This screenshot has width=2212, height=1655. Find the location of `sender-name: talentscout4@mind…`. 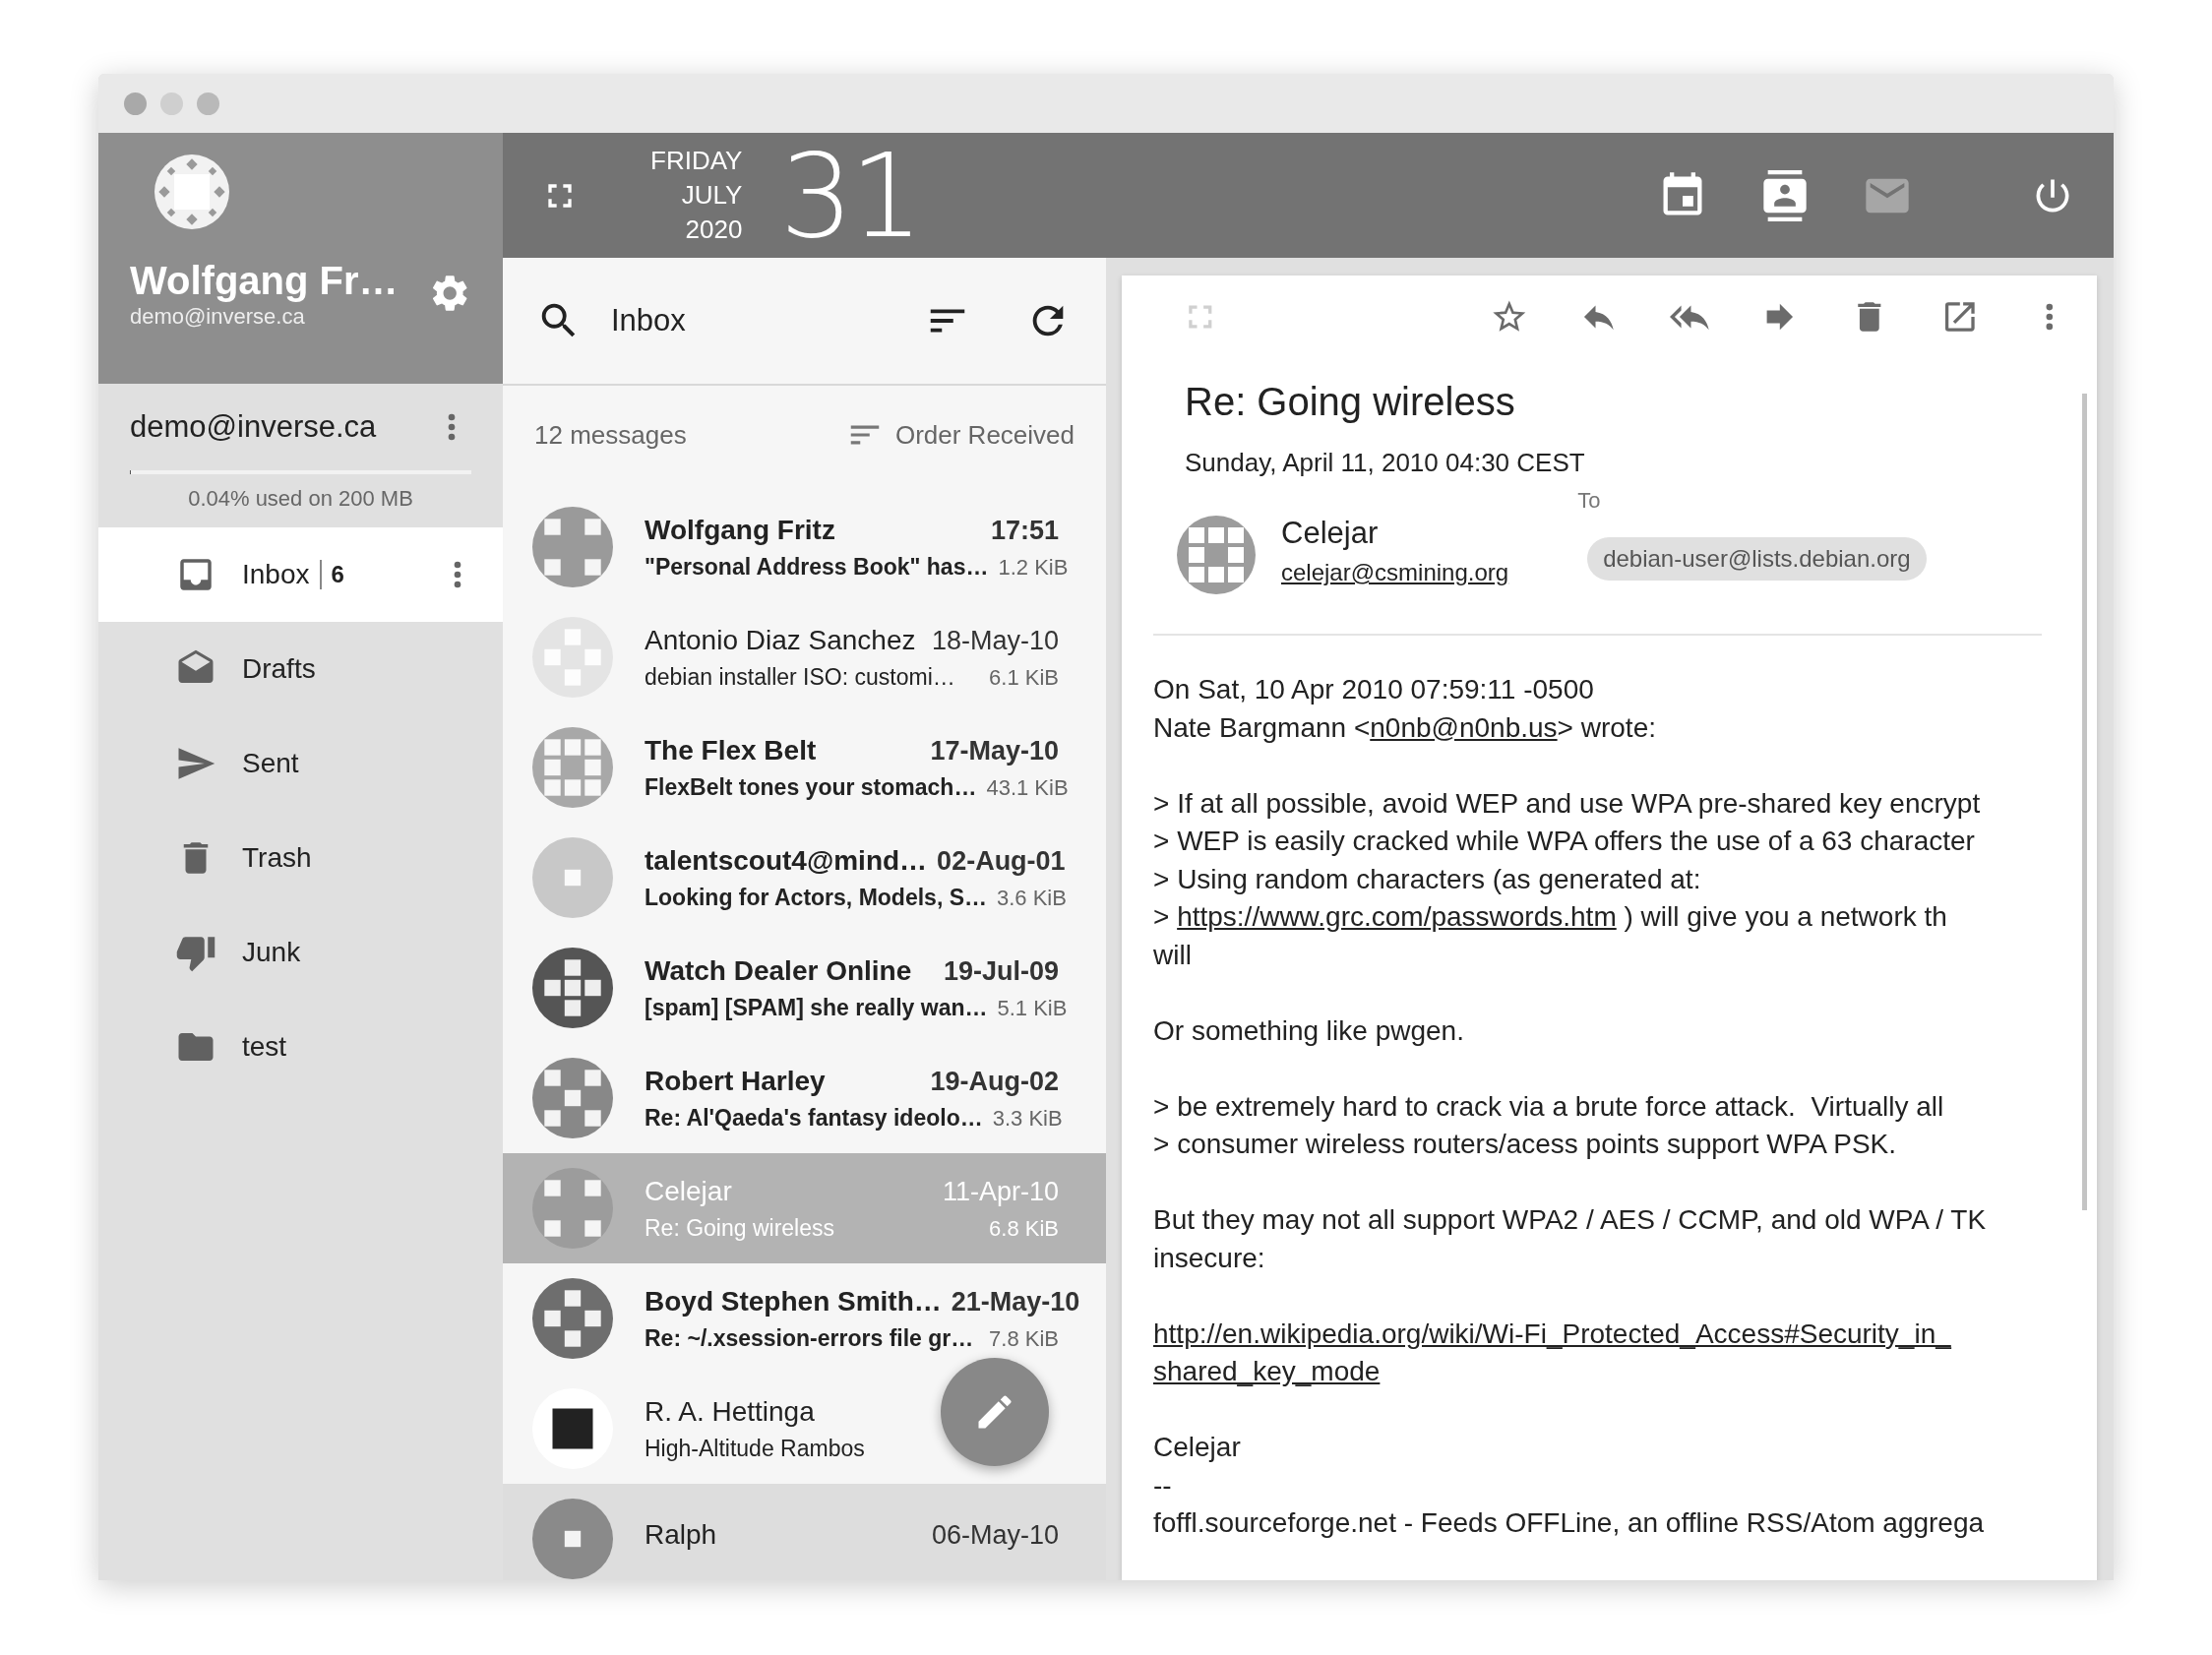

sender-name: talentscout4@mind… is located at coordinates (786, 861).